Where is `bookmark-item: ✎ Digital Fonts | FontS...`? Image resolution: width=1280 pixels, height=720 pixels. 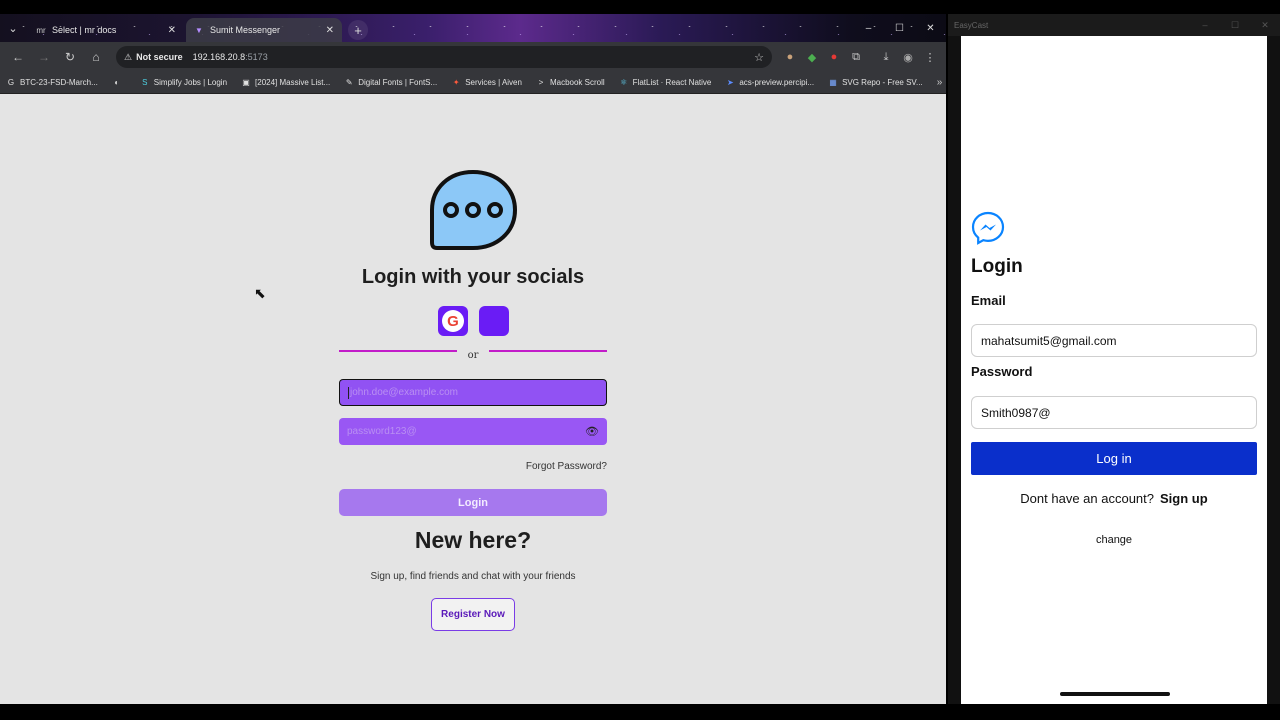
bookmark-item: ✎ Digital Fonts | FontS... is located at coordinates (390, 83).